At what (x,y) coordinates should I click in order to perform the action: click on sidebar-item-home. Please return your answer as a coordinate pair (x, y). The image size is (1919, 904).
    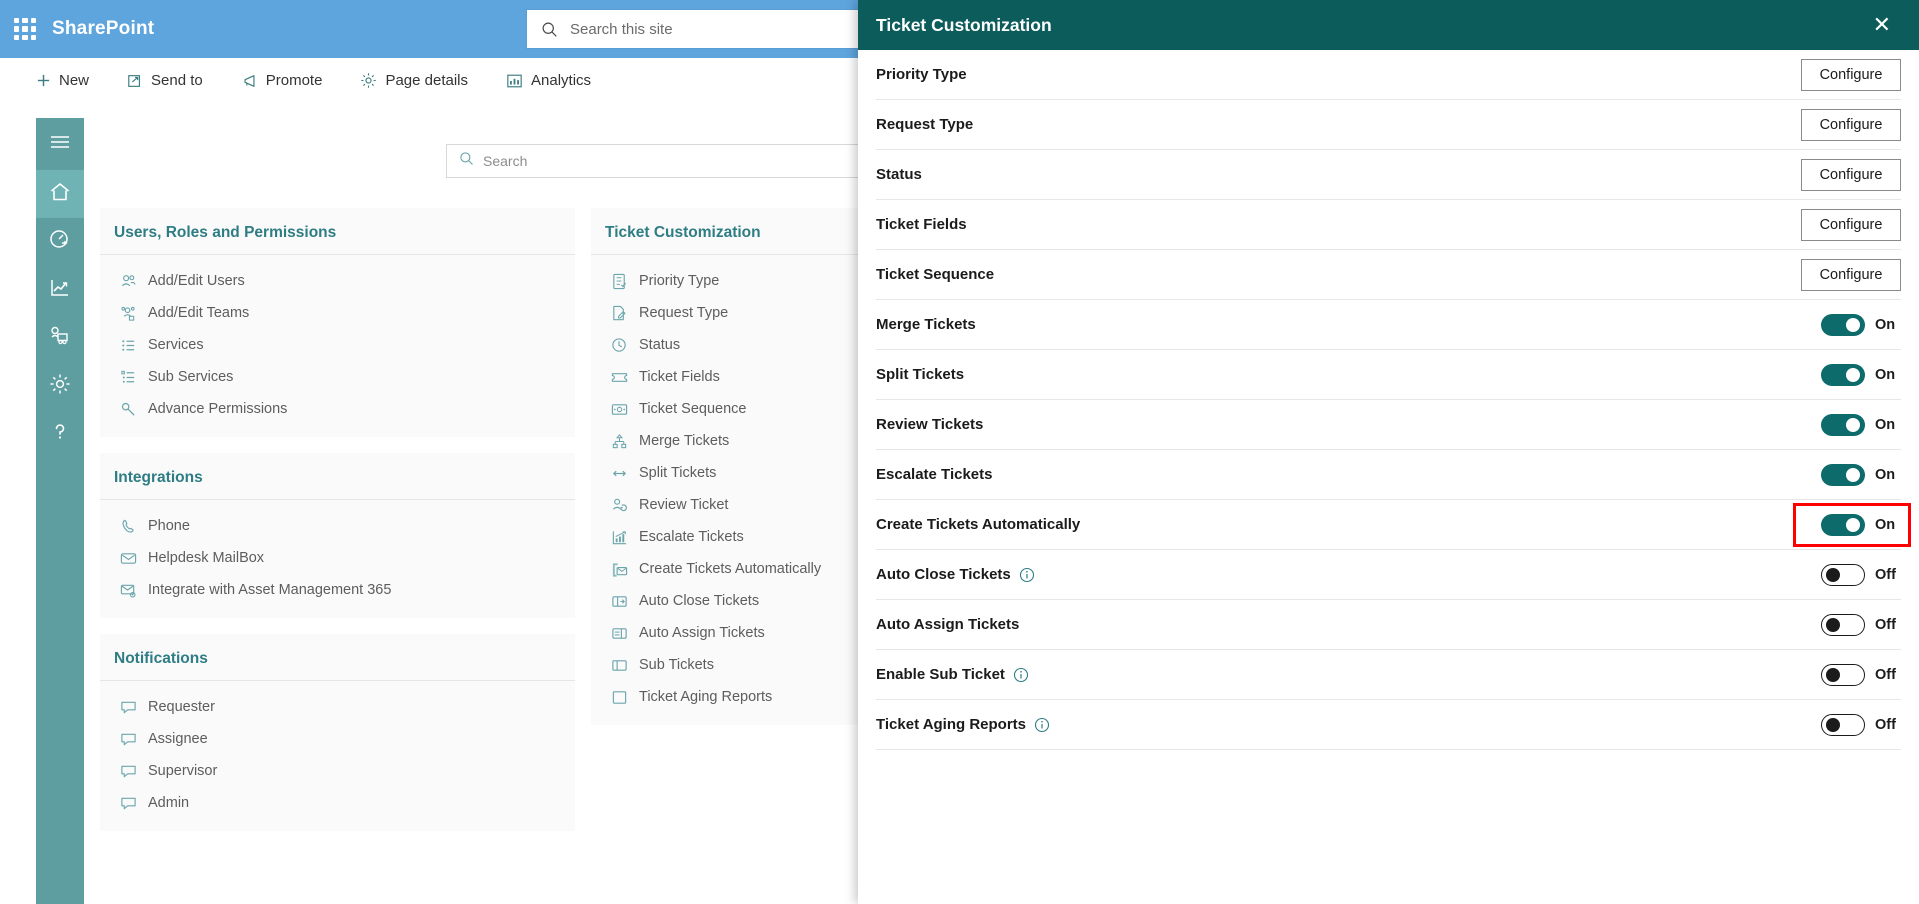
    Looking at the image, I should click on (60, 194).